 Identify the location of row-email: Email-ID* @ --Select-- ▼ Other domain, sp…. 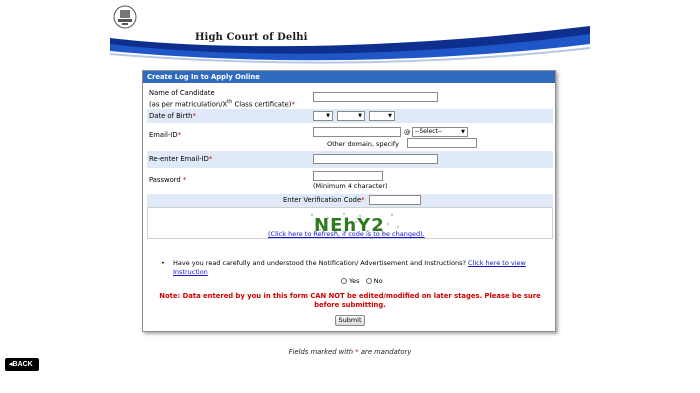
(350, 137).